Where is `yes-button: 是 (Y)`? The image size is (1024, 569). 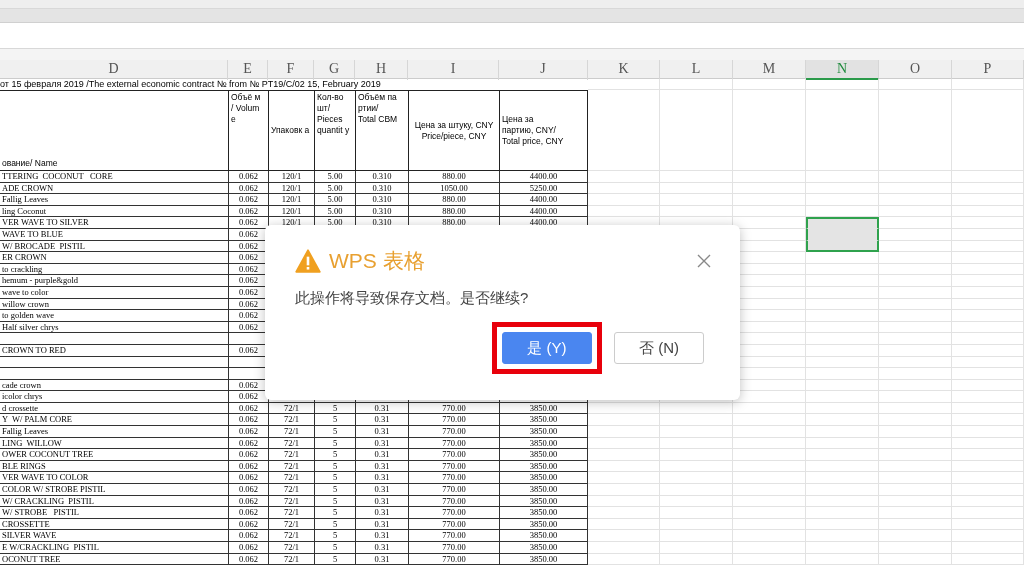 yes-button: 是 (Y) is located at coordinates (547, 348).